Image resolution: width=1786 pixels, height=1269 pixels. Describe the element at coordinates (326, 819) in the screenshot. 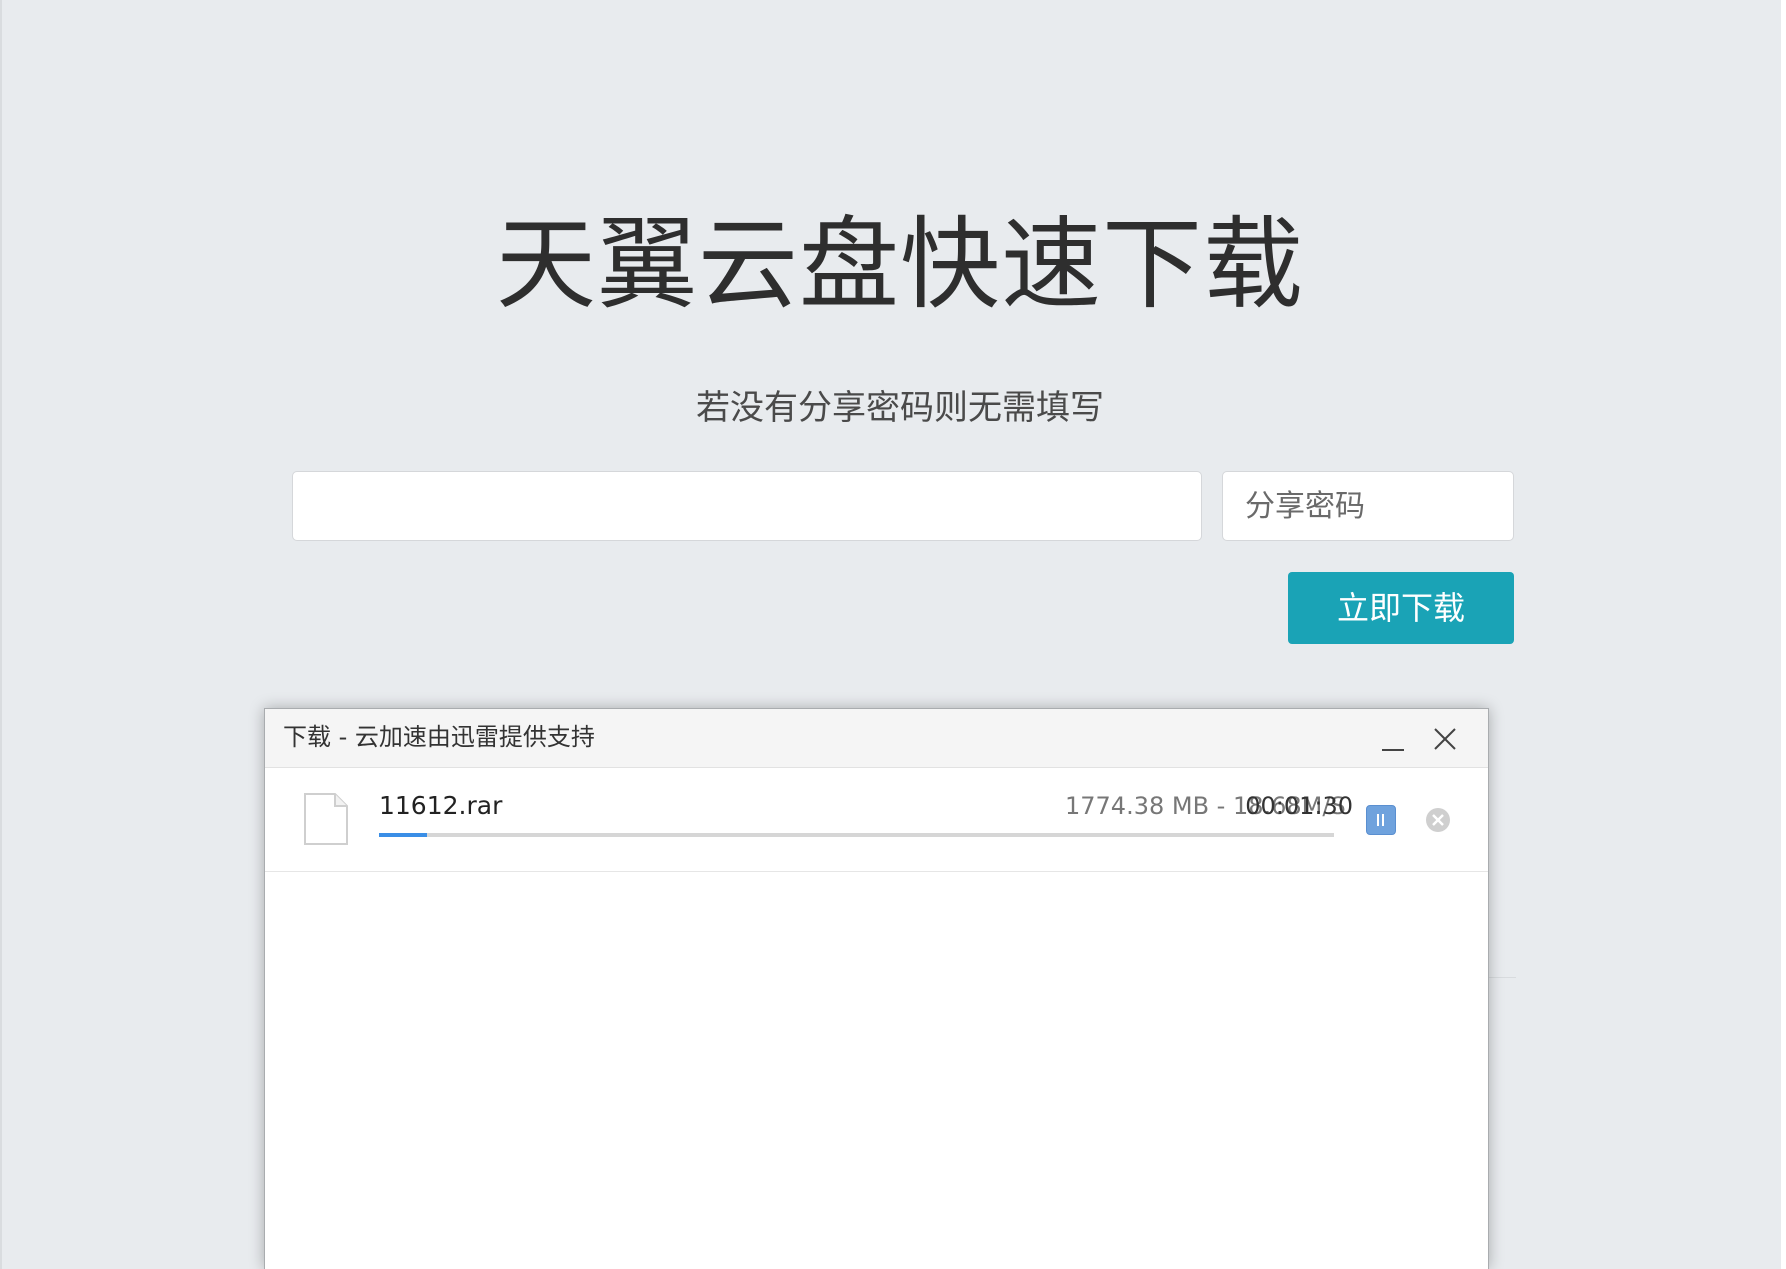

I see `file-icon` at that location.